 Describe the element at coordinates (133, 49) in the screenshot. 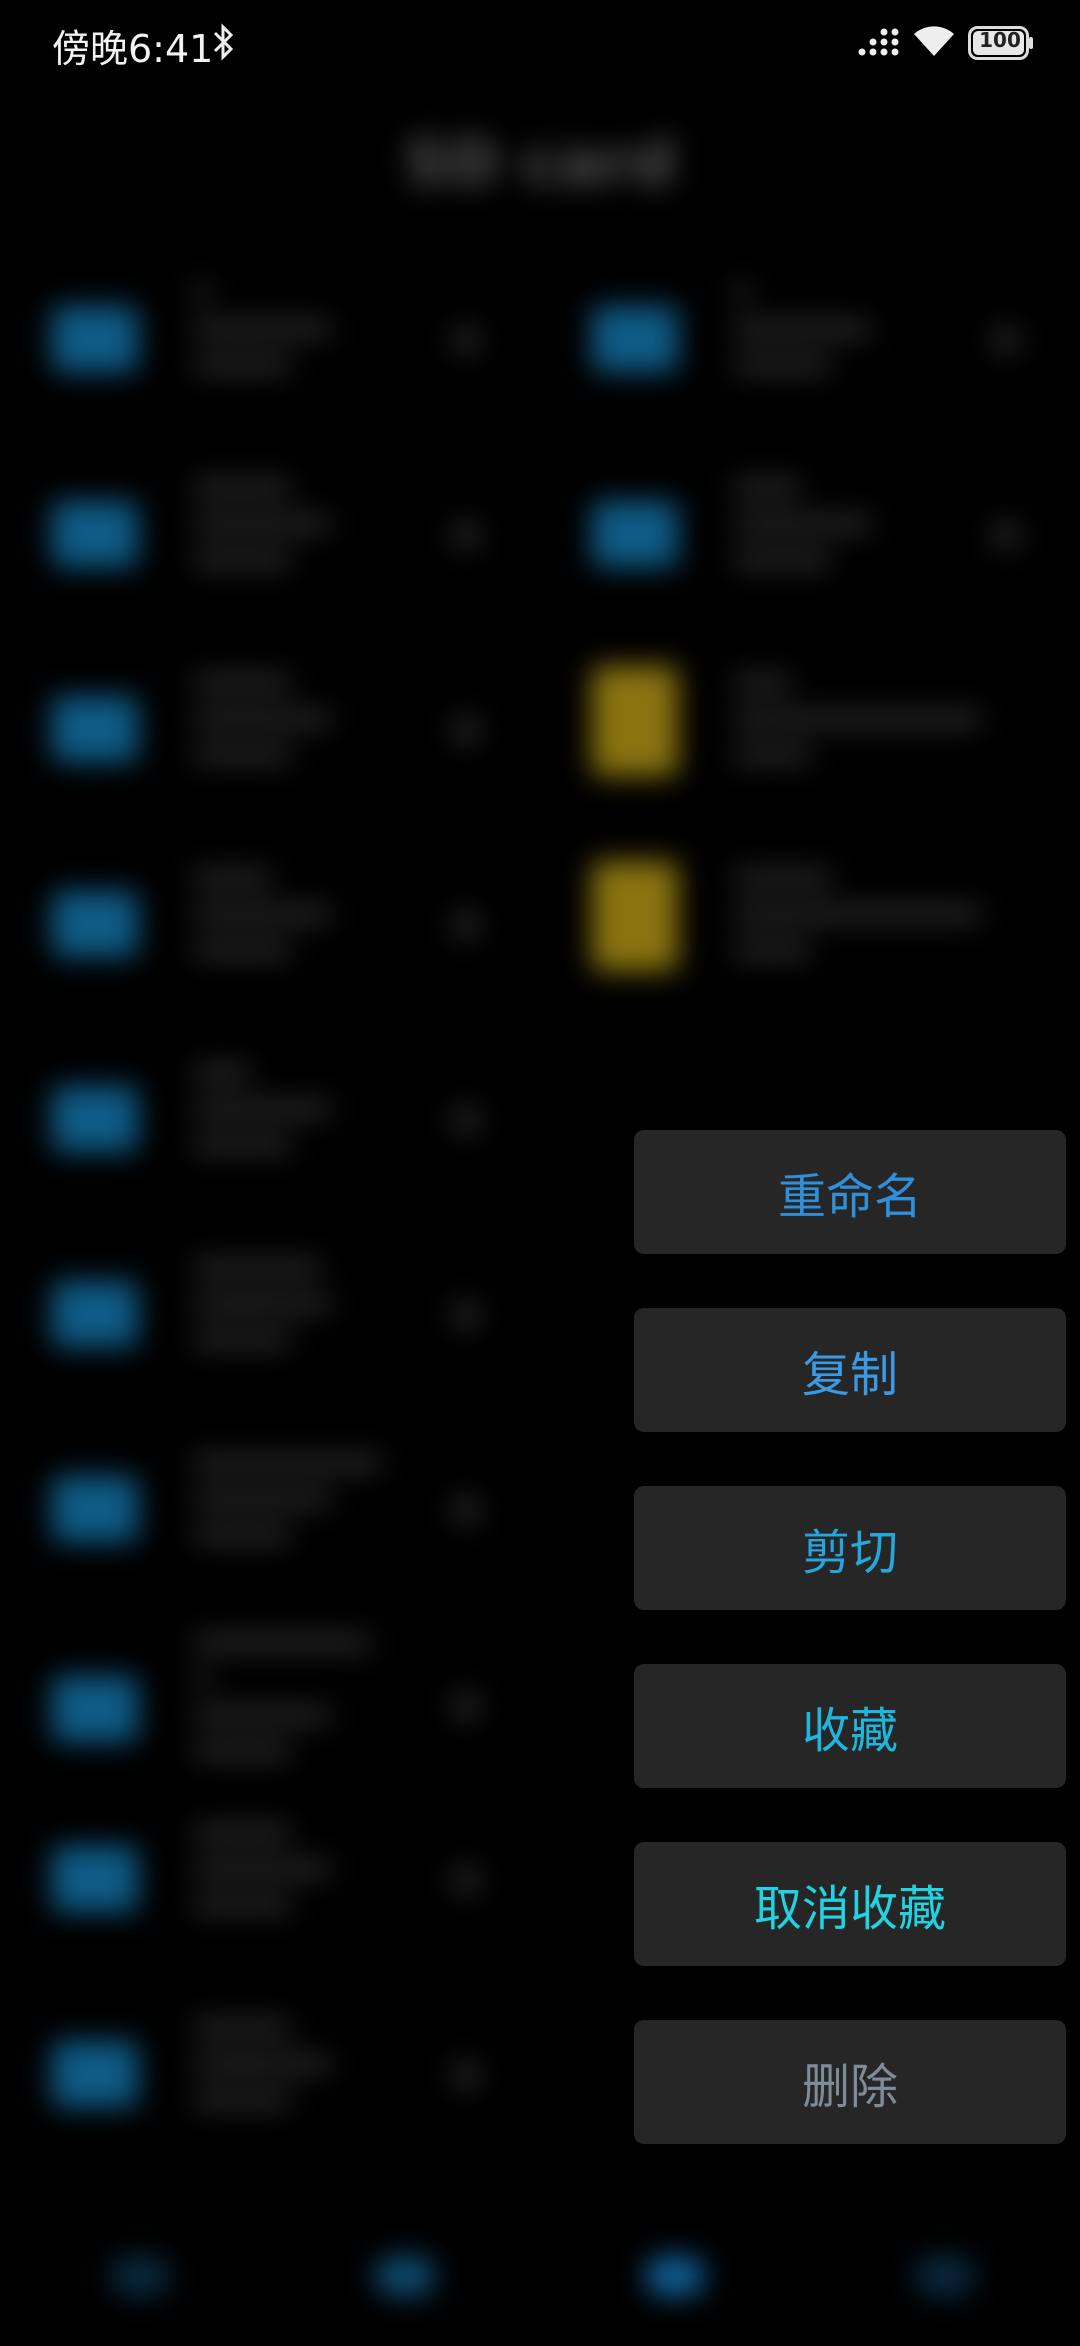

I see `status-time: 傍晚6:41` at that location.